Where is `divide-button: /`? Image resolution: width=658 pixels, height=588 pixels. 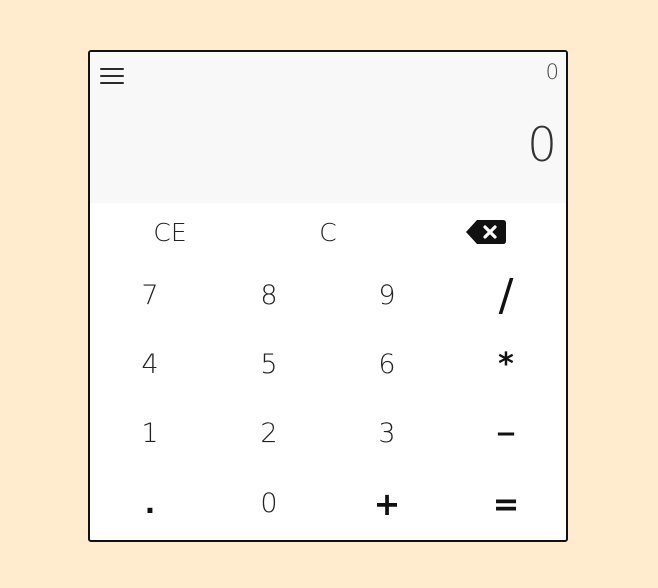
divide-button: / is located at coordinates (506, 296).